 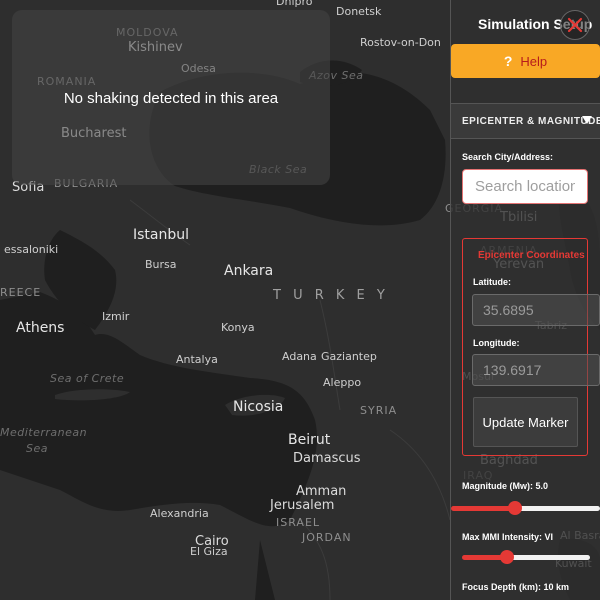 I want to click on map-label-turkey: T U R K E Y, so click(x=331, y=295).